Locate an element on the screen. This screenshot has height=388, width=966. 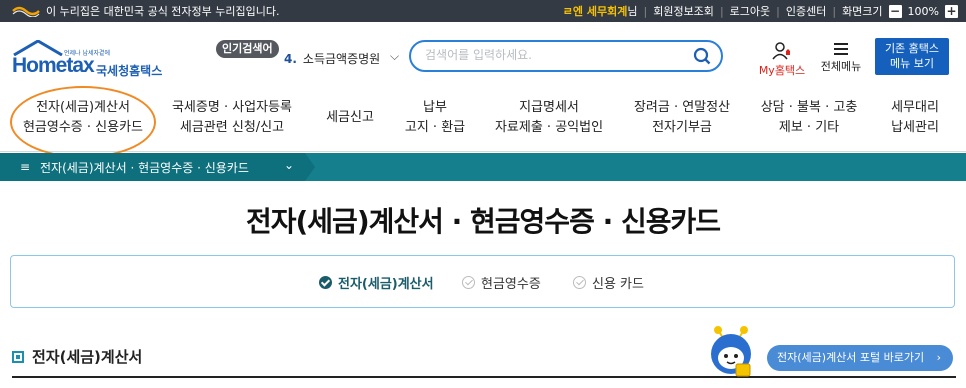
all-menu-button: 전체메뉴 is located at coordinates (841, 58).